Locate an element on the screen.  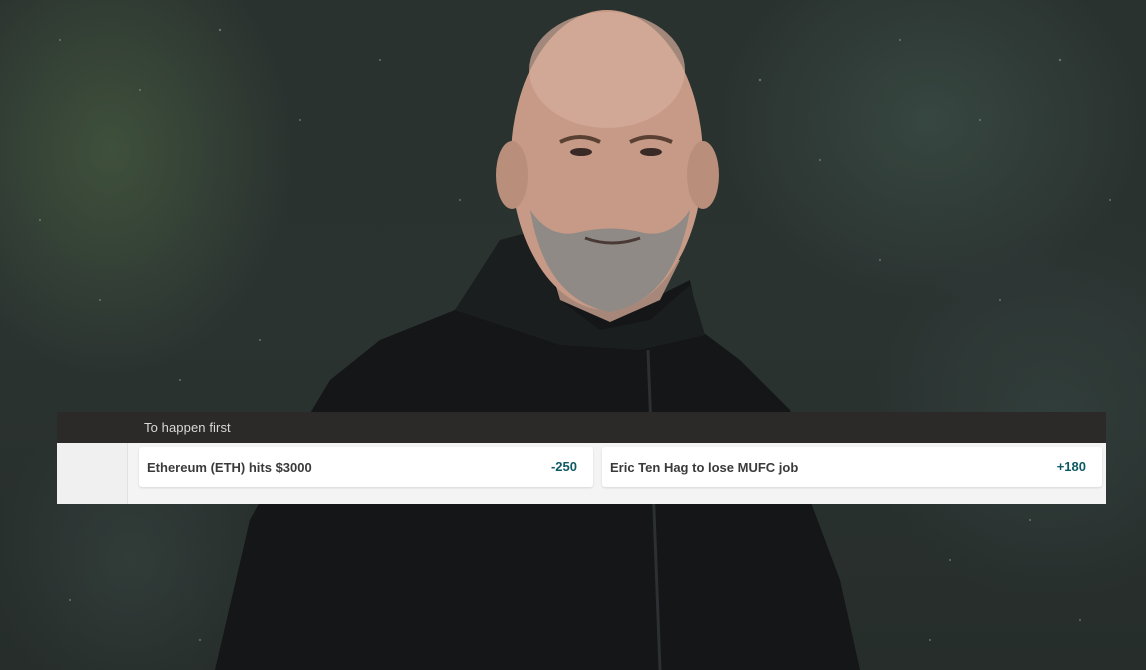
market-gutter is located at coordinates (92, 473).